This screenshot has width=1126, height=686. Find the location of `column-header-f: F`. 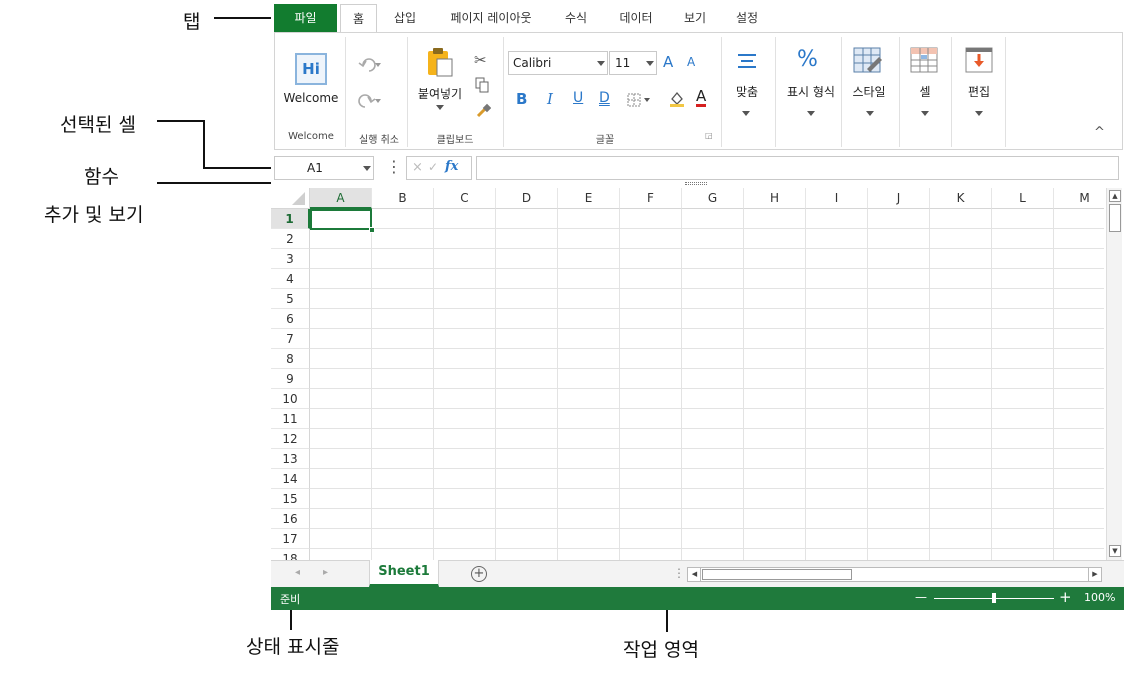

column-header-f: F is located at coordinates (651, 198).